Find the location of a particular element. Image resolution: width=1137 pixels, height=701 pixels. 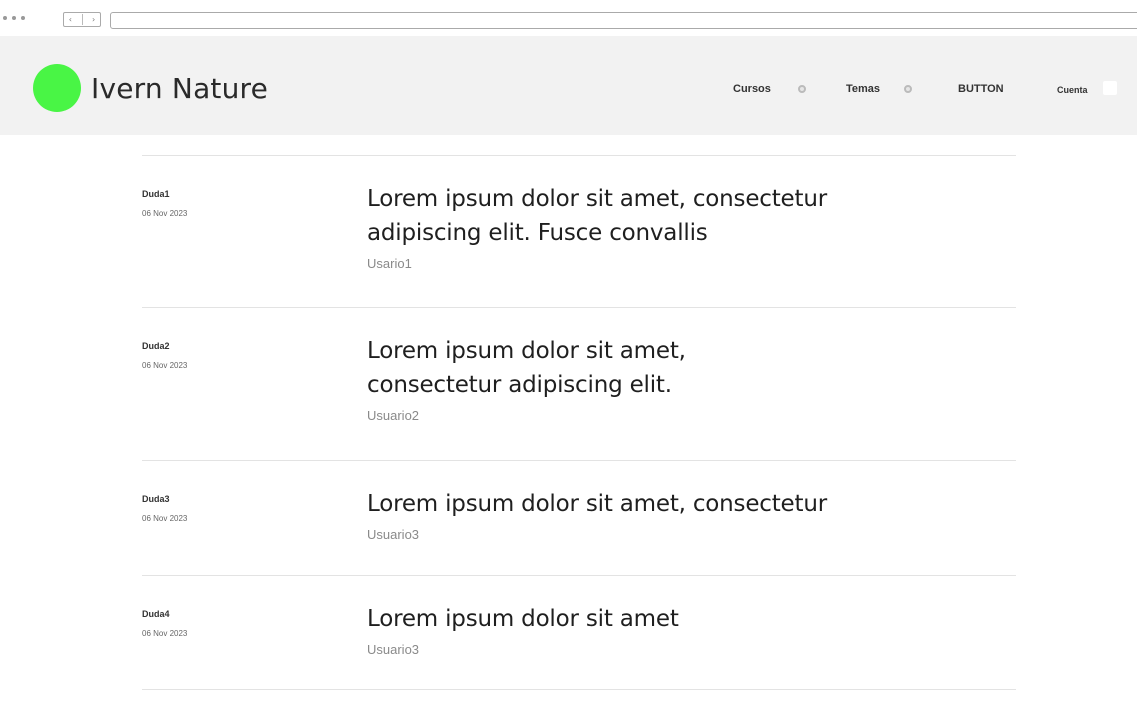

thread-meta: Duda3 06 Nov 2023 is located at coordinates (164, 508).